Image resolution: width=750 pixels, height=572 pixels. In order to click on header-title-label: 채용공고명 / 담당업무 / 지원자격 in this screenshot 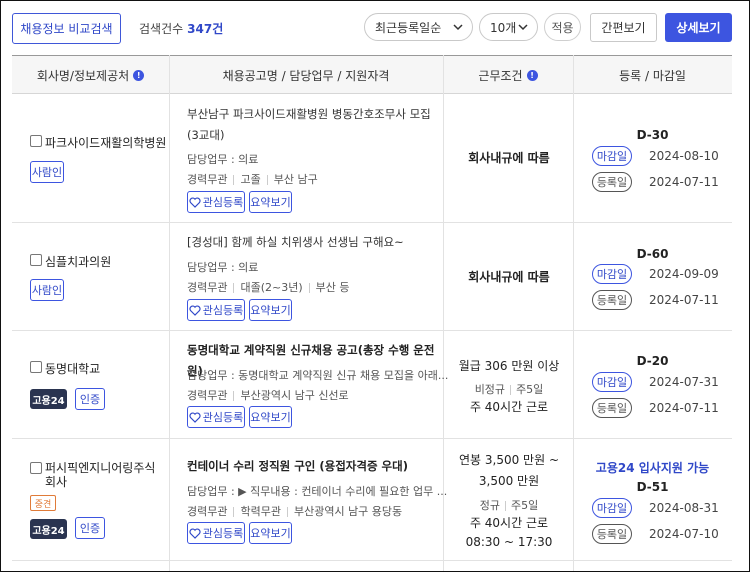, I will do `click(306, 75)`.